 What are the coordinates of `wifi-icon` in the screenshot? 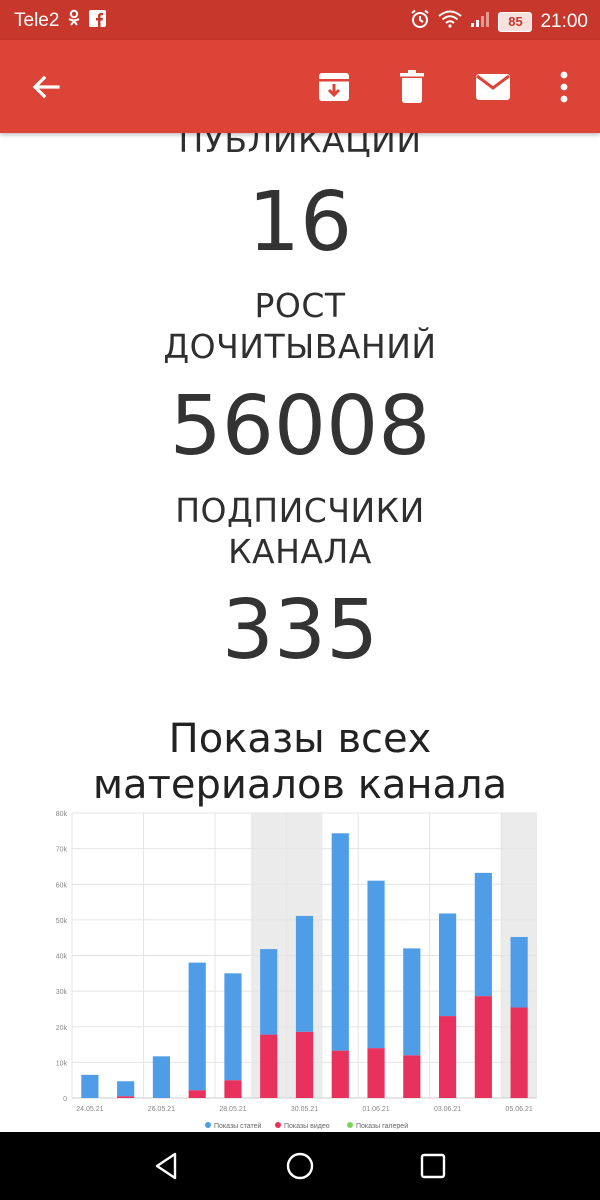 It's located at (450, 22).